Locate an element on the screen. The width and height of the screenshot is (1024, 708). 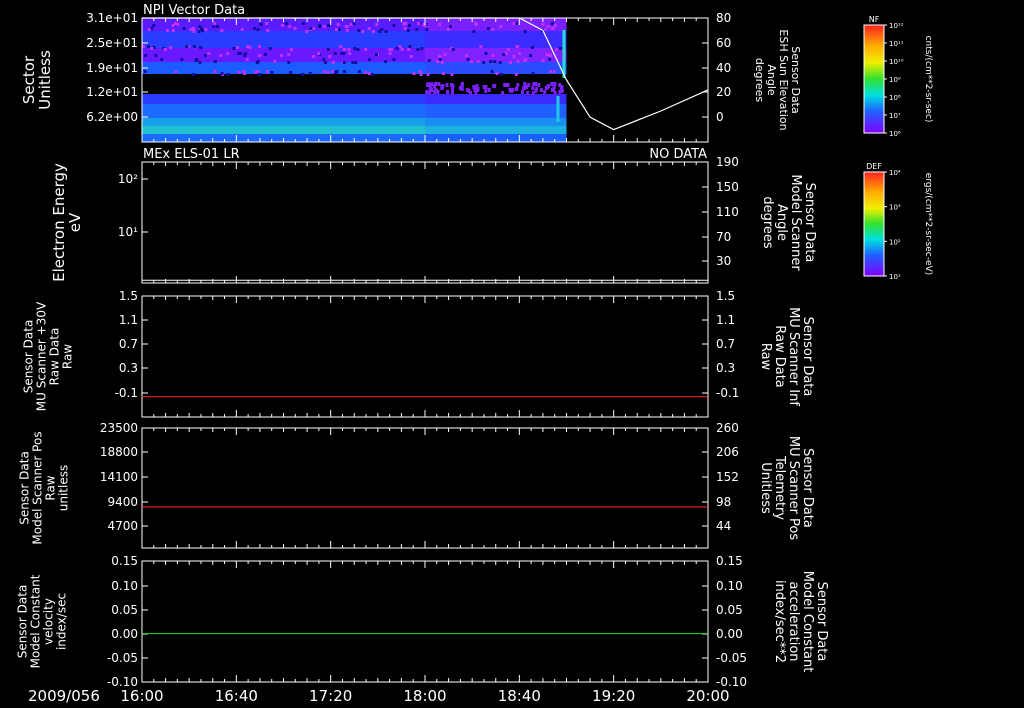
y-tick-label-right: 70 is located at coordinates (723, 237).